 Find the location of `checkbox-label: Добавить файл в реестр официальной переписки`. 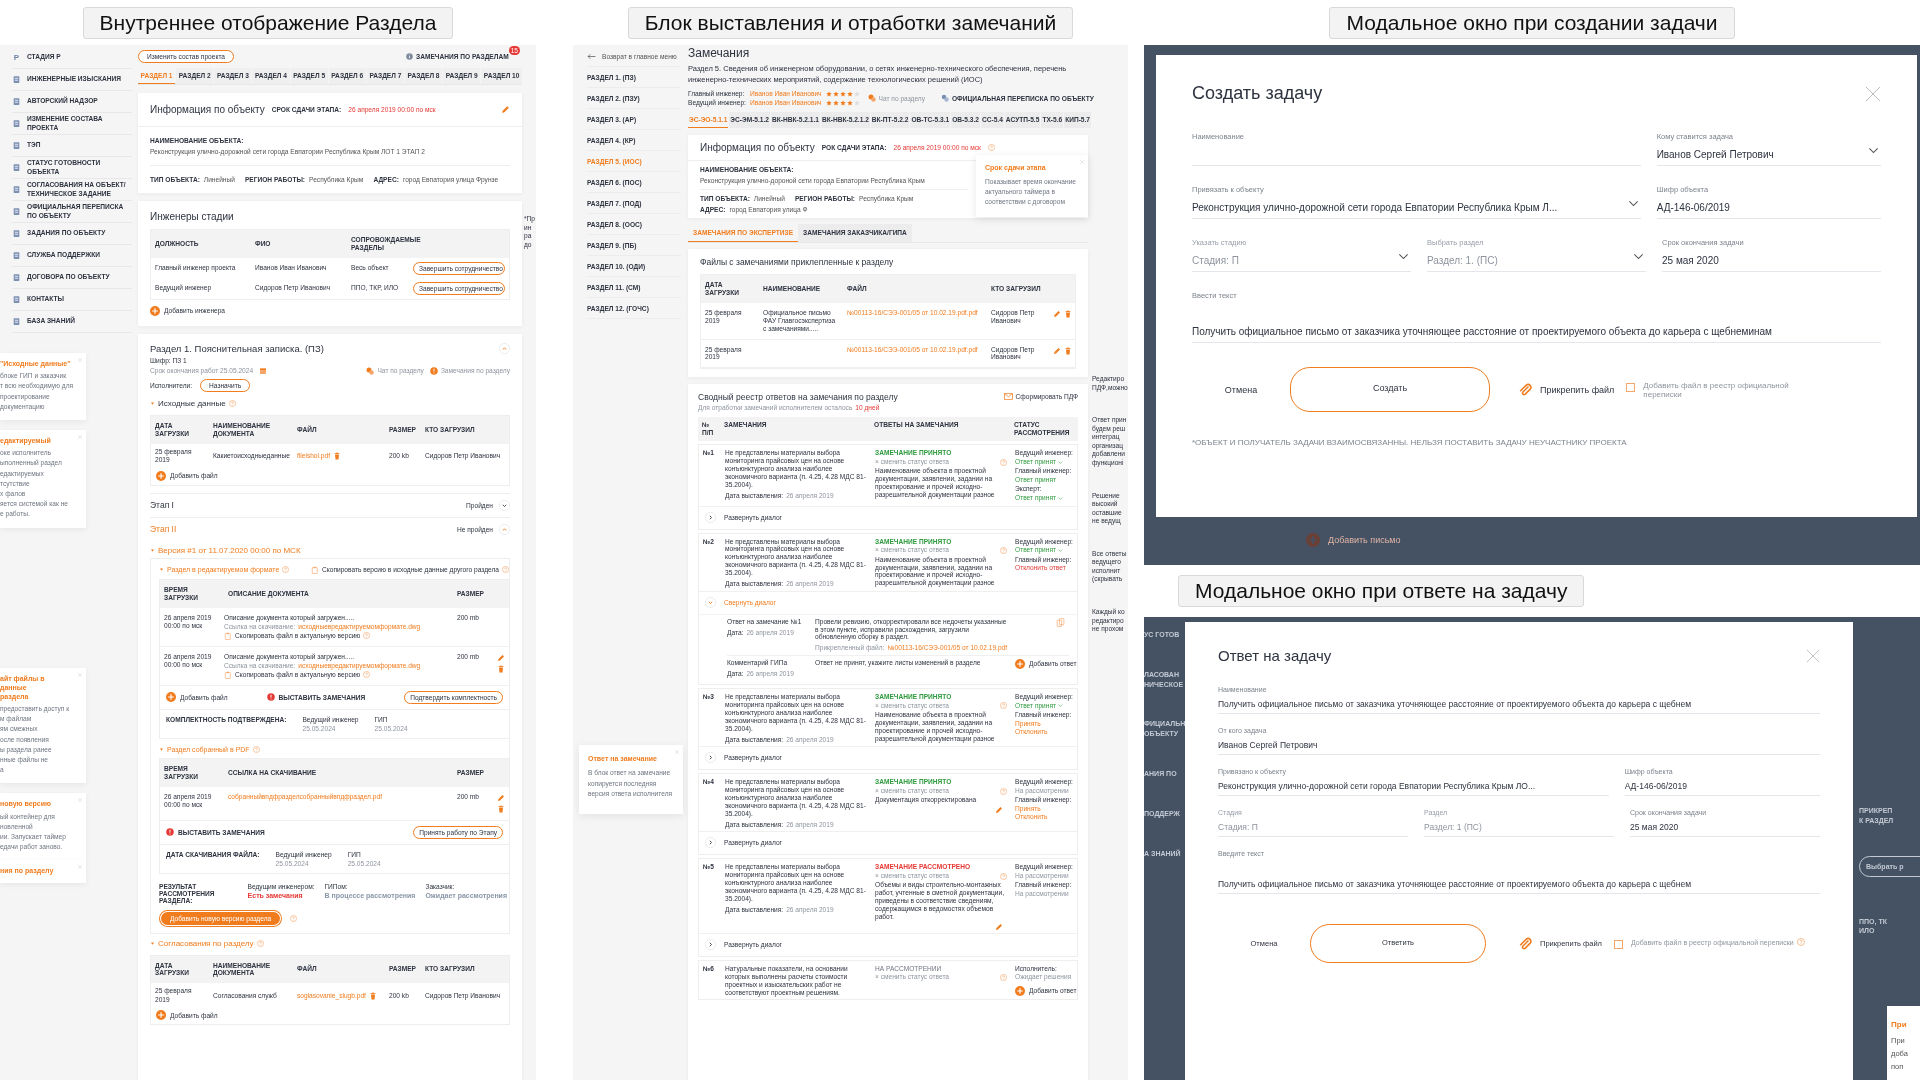

checkbox-label: Добавить файл в реестр официальной переписки is located at coordinates (1716, 389).